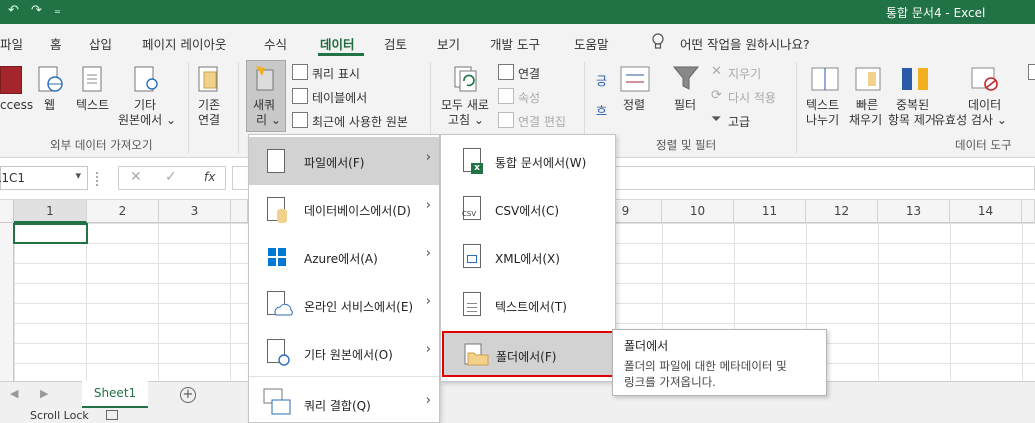  What do you see at coordinates (300, 120) in the screenshot?
I see `recent-sources-icon` at bounding box center [300, 120].